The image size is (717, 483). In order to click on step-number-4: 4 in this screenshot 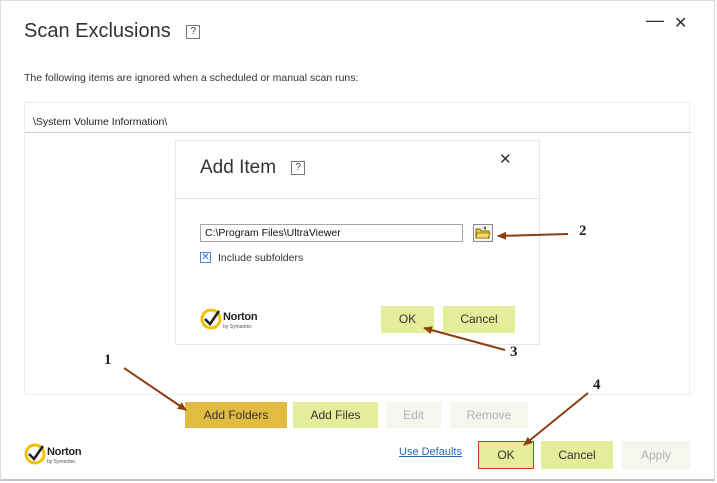, I will do `click(597, 385)`.